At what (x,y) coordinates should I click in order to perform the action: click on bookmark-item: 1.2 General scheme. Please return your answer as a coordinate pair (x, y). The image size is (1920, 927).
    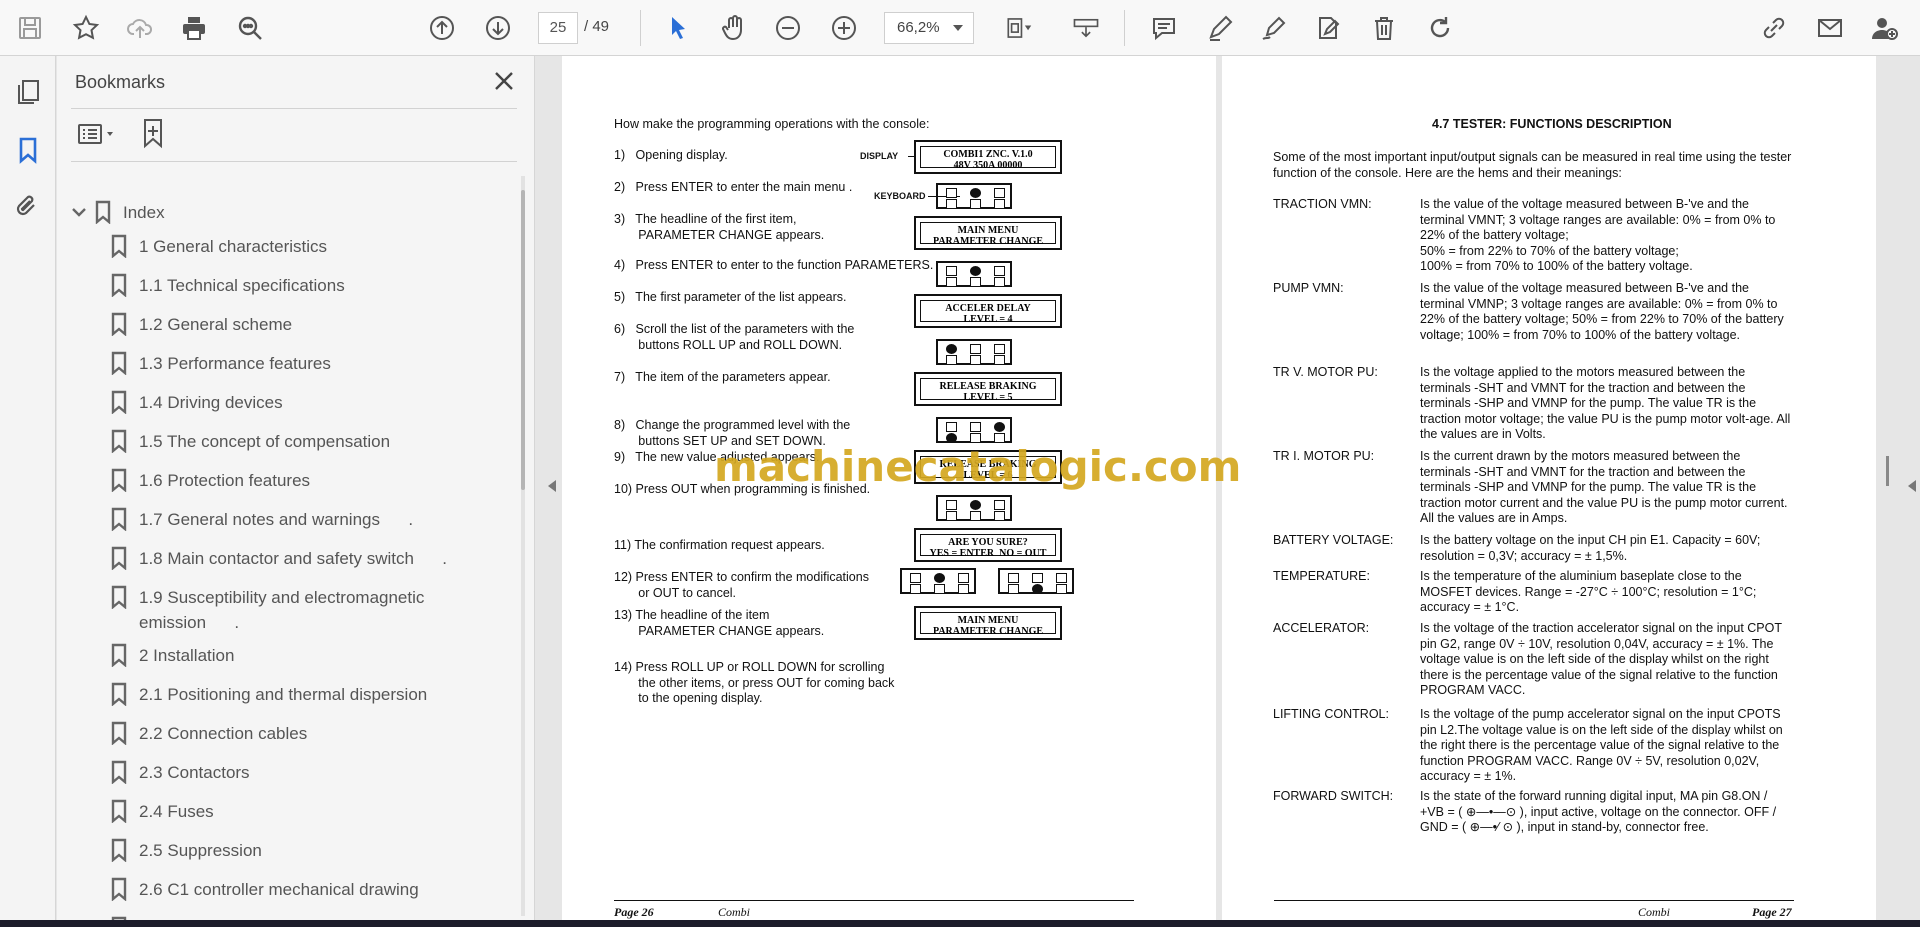
    Looking at the image, I should click on (200, 325).